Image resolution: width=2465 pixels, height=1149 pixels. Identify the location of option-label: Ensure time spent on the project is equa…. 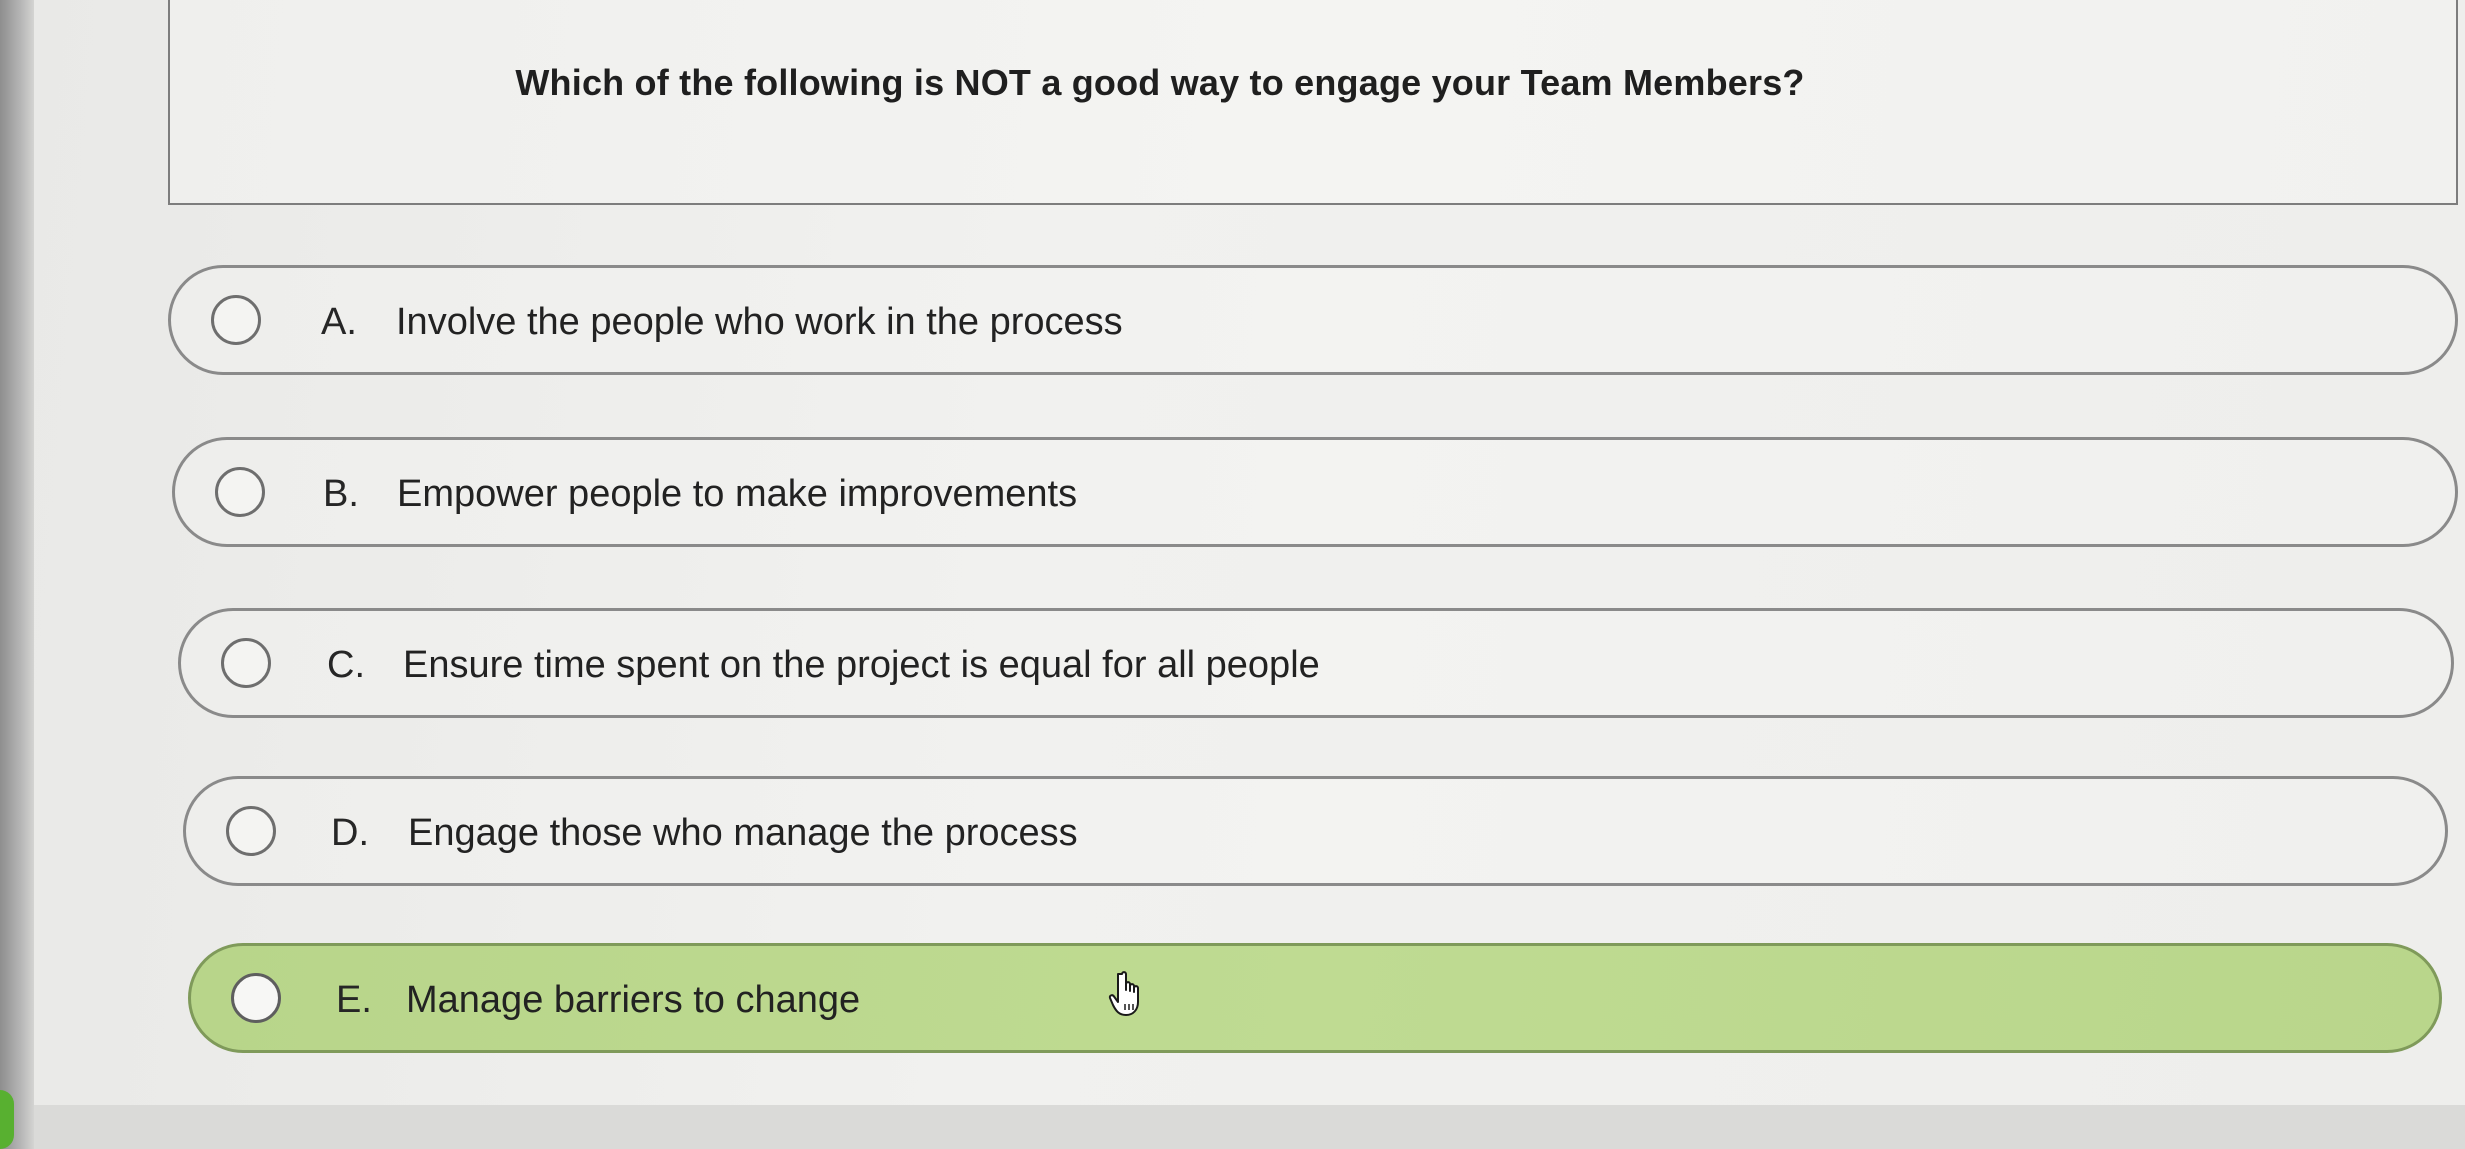
(861, 665).